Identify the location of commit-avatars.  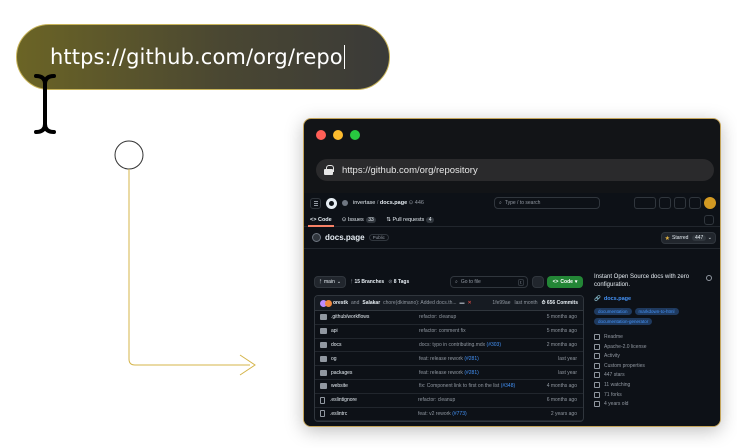
(326, 303).